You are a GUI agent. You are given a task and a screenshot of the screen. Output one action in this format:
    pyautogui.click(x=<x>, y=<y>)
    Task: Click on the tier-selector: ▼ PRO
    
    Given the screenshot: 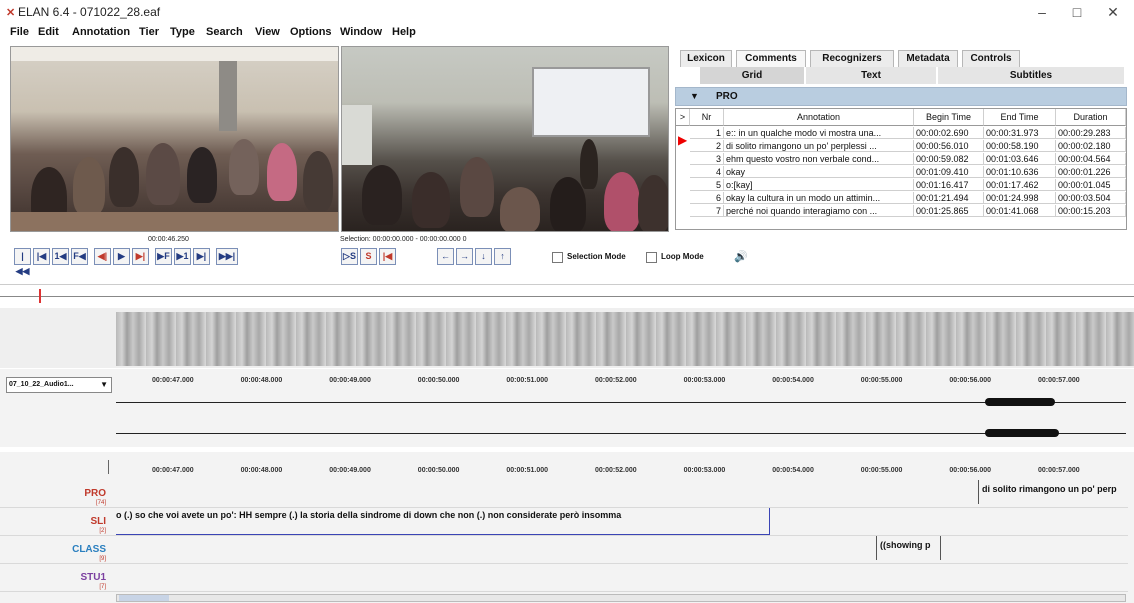 What is the action you would take?
    pyautogui.click(x=901, y=96)
    